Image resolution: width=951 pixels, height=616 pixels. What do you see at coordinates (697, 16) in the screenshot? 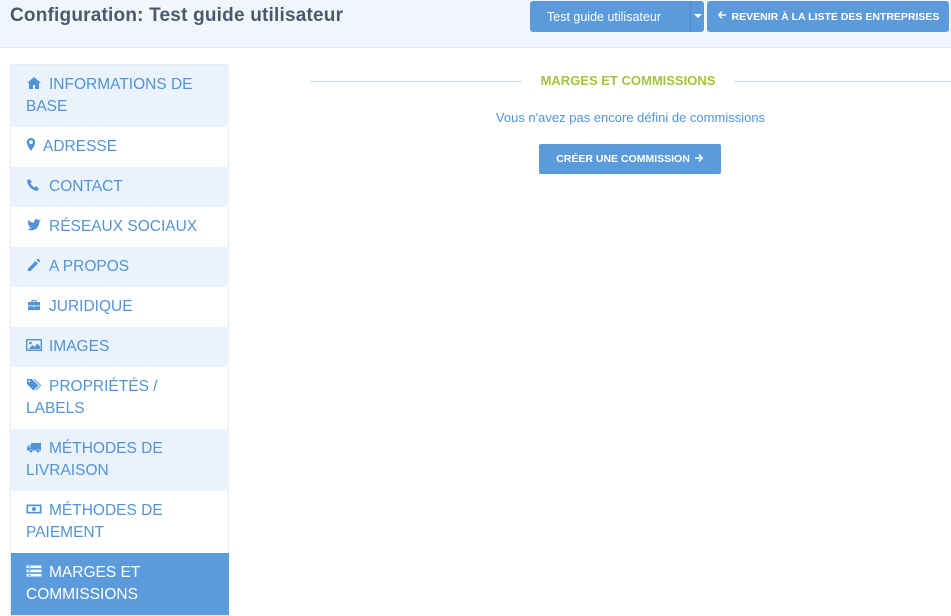
I see `caret-down-icon` at bounding box center [697, 16].